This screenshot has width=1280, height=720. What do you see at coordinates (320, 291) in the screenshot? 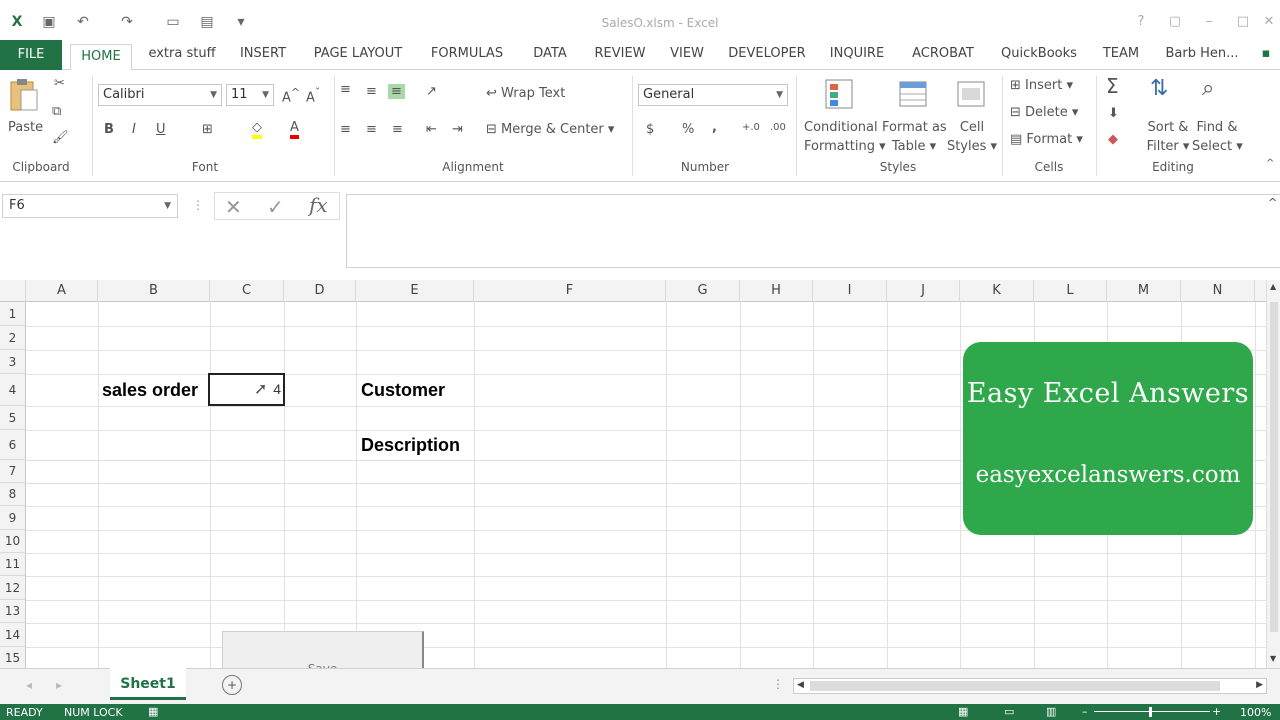
I see `column-header-d: D` at bounding box center [320, 291].